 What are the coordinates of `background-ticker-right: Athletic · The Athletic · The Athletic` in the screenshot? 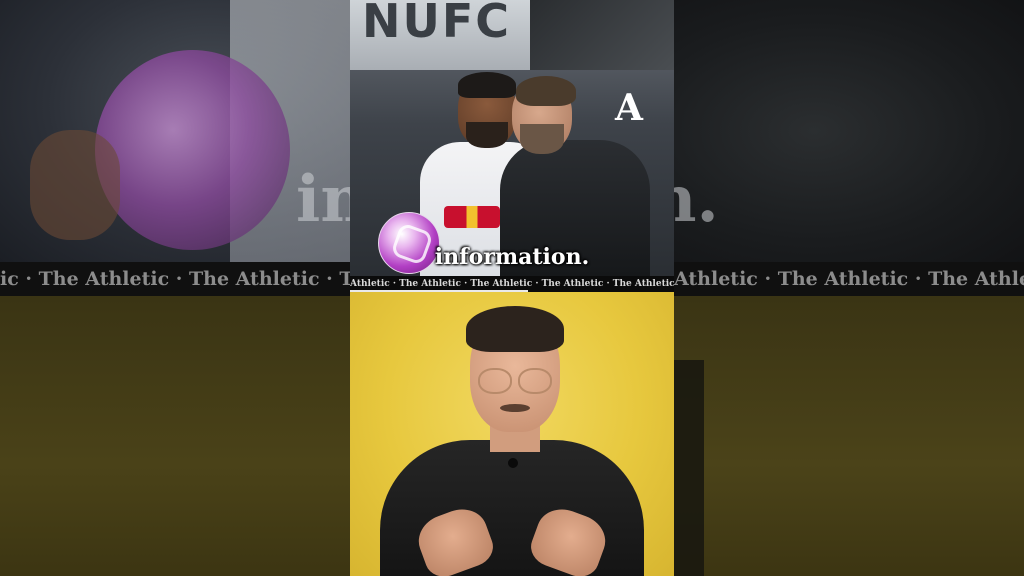 It's located at (849, 279).